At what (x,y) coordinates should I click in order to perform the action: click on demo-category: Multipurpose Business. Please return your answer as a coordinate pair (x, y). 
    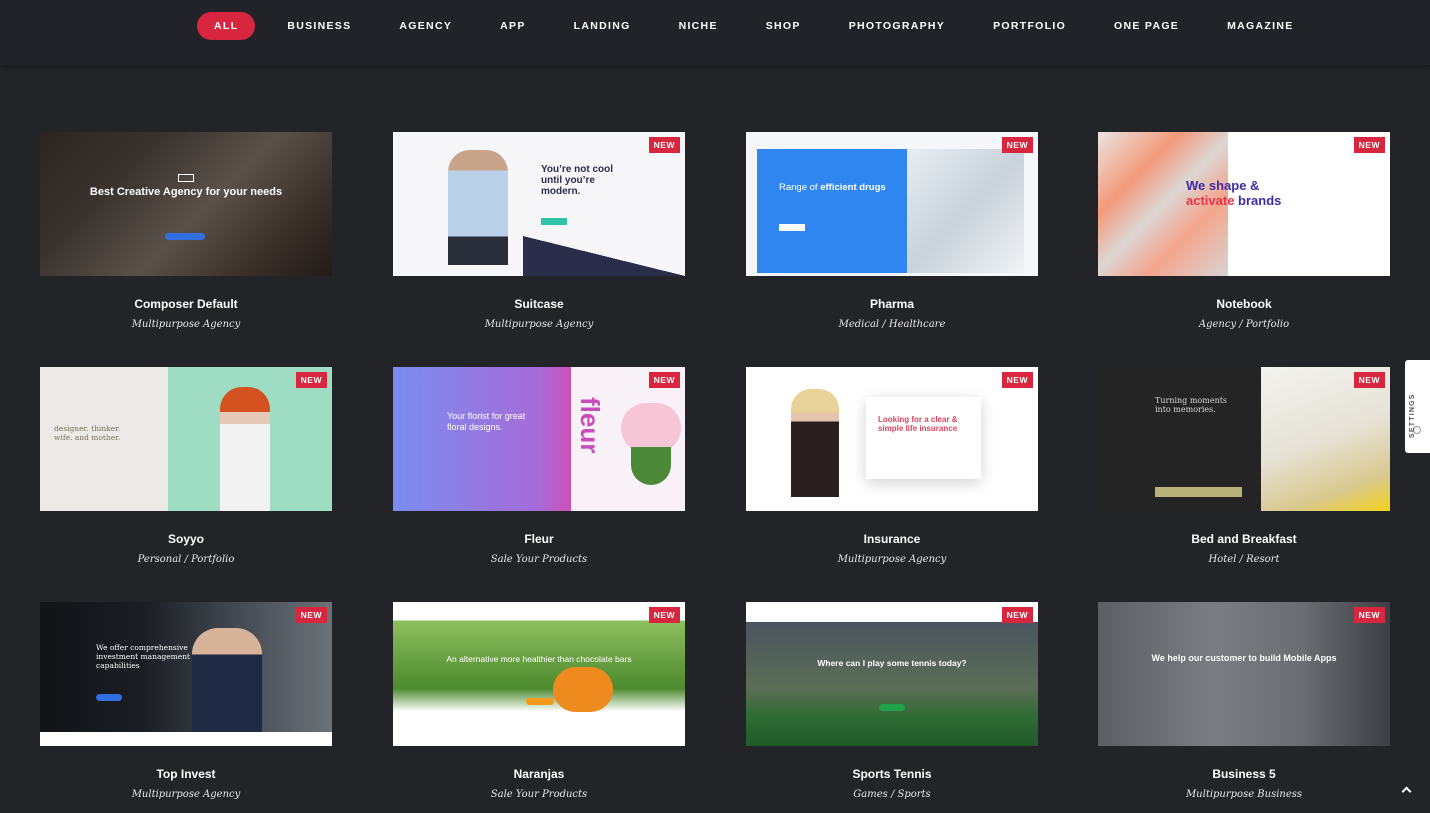
    Looking at the image, I should click on (1244, 794).